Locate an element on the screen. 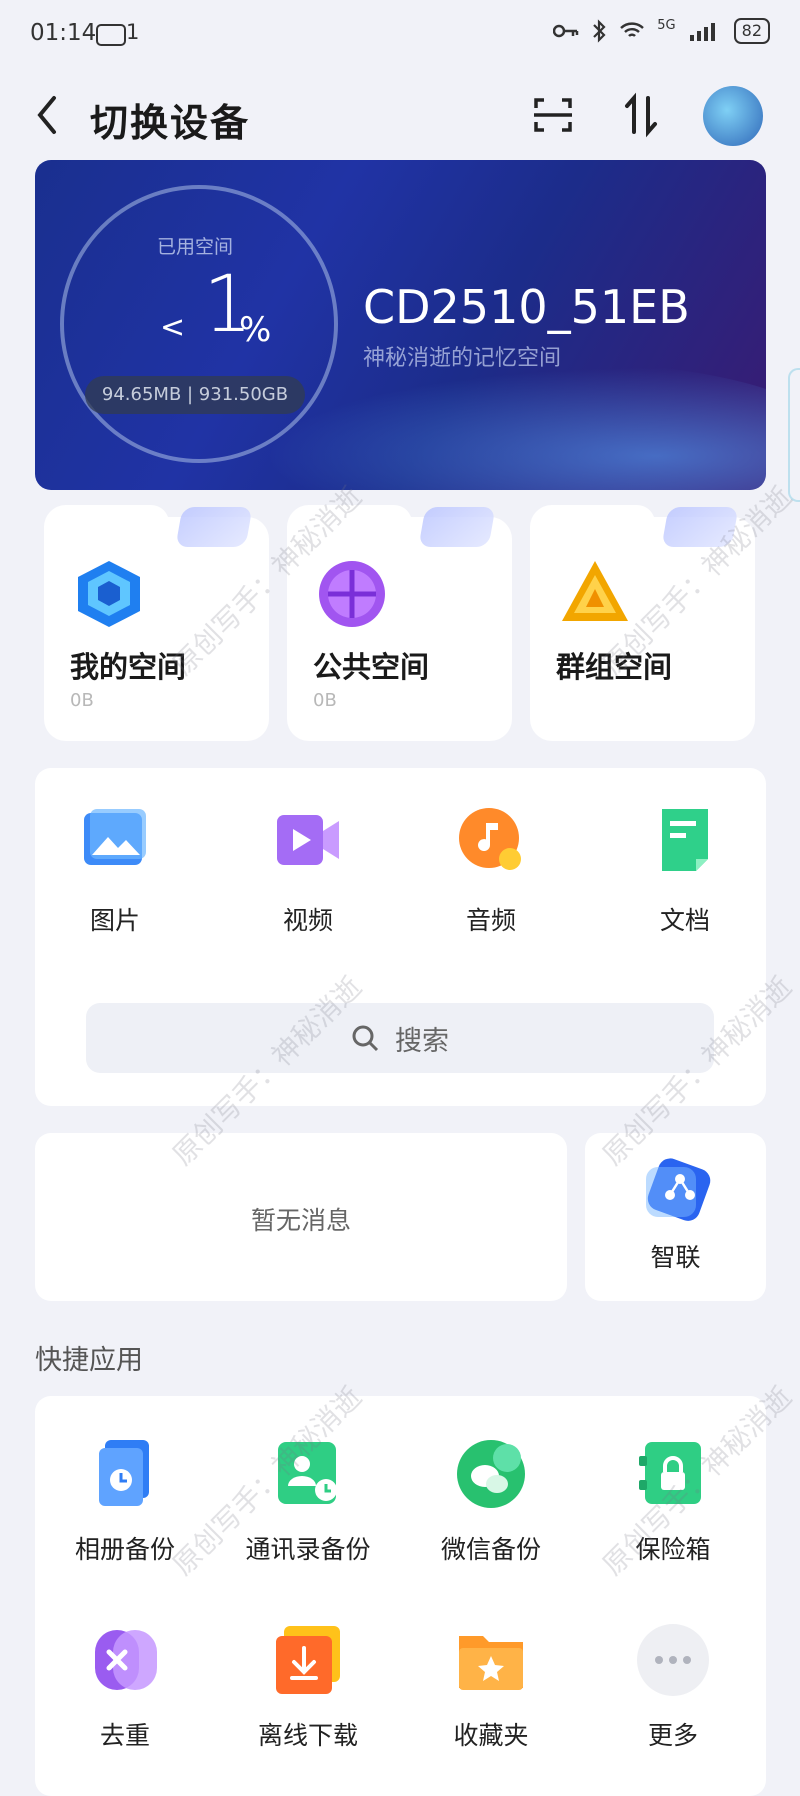 The image size is (800, 1796). globe-icon is located at coordinates (352, 594).